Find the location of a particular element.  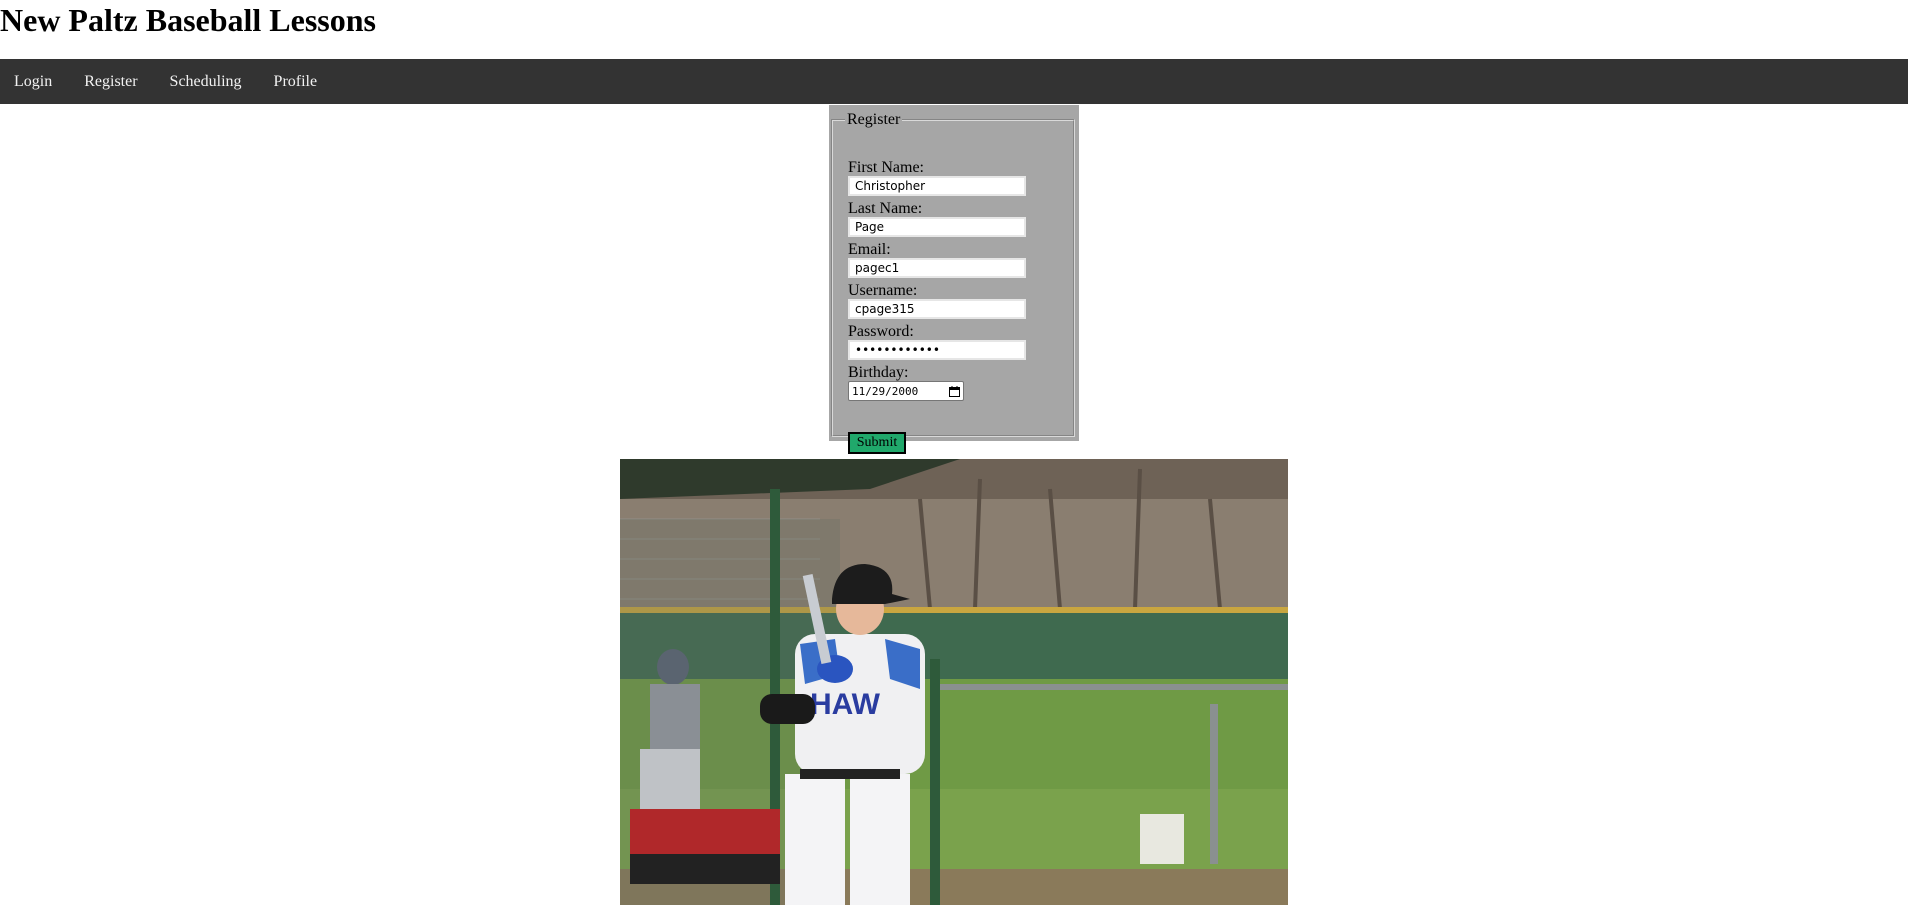

birthday-label: Birthday: is located at coordinates (878, 372).